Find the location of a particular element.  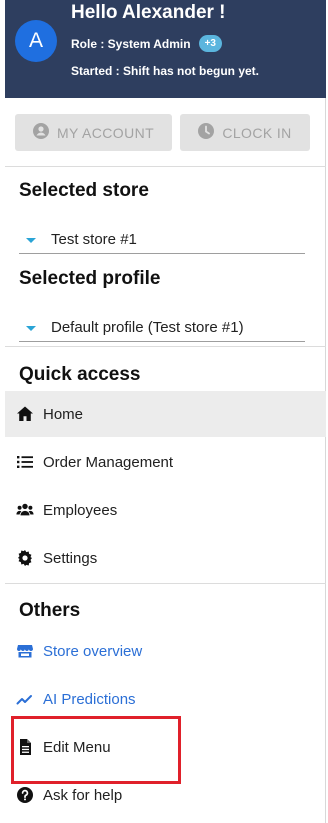

store-icon is located at coordinates (24, 651).